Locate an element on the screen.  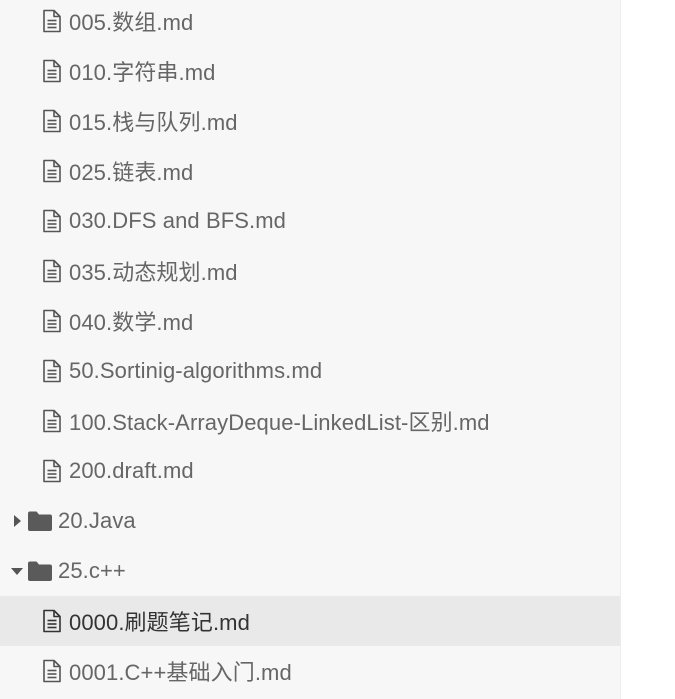
file-label: 50.Sortinig-algorithms.md is located at coordinates (196, 370).